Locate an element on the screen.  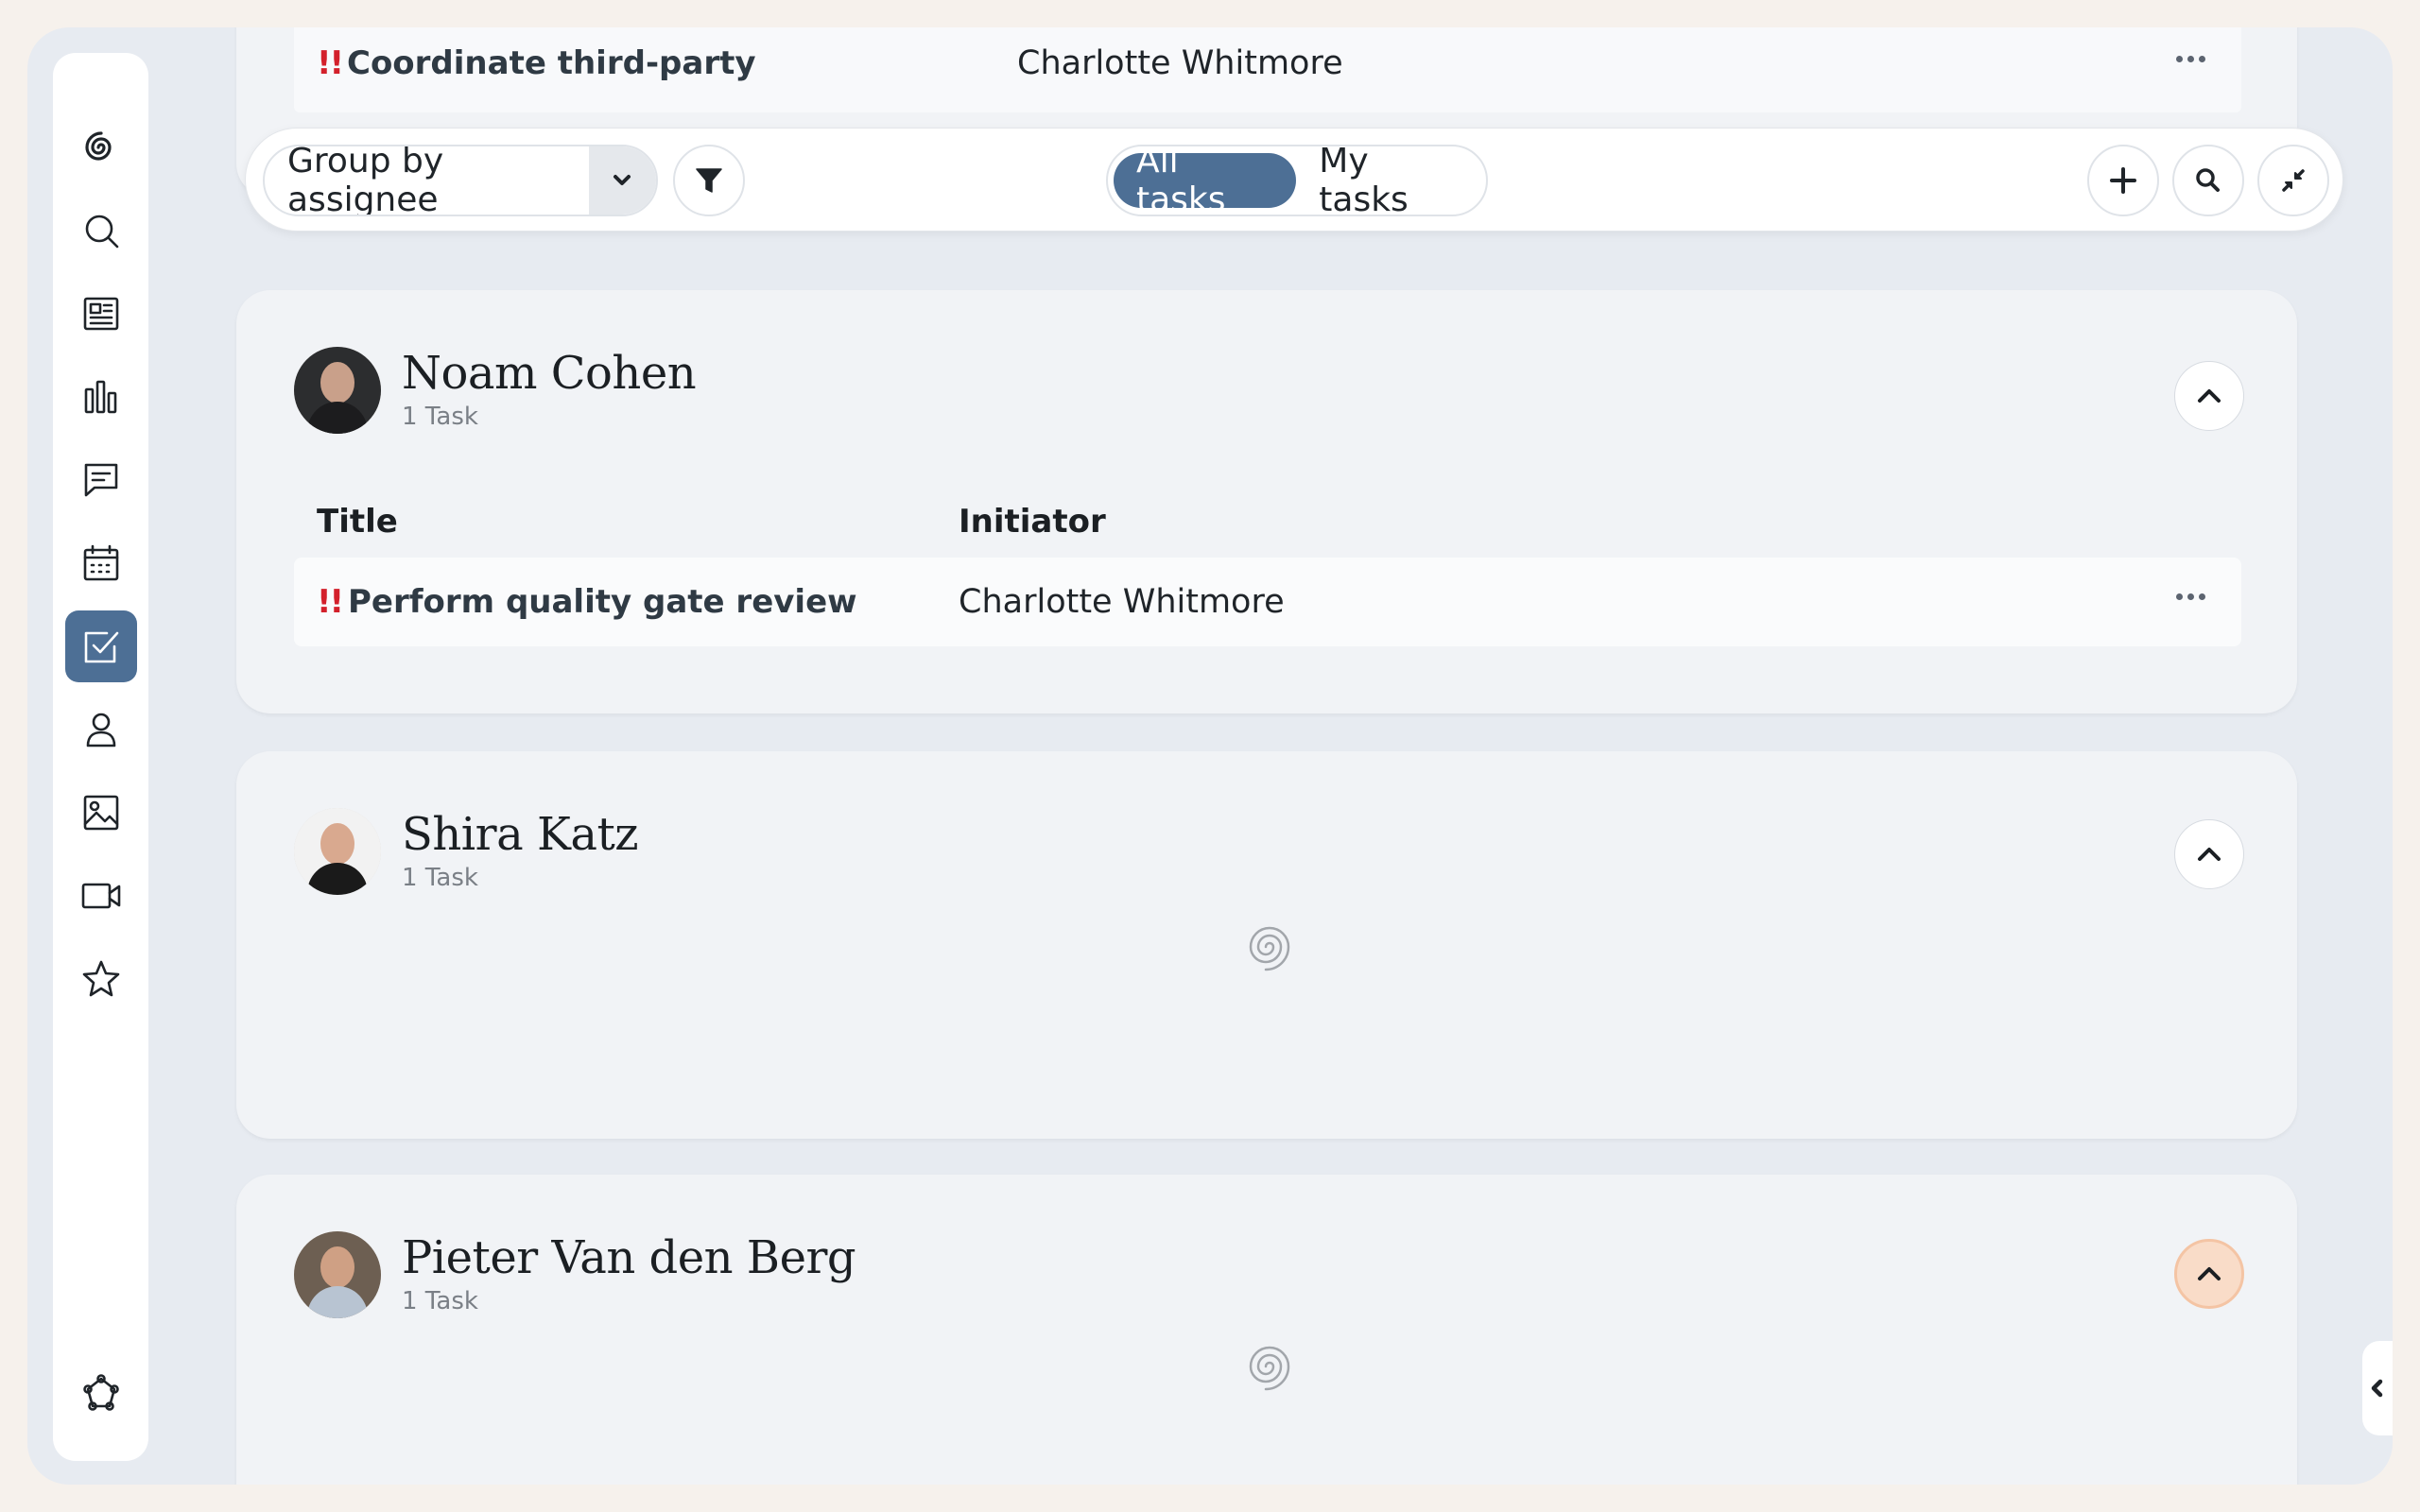
settings-icon is located at coordinates (100, 1392).